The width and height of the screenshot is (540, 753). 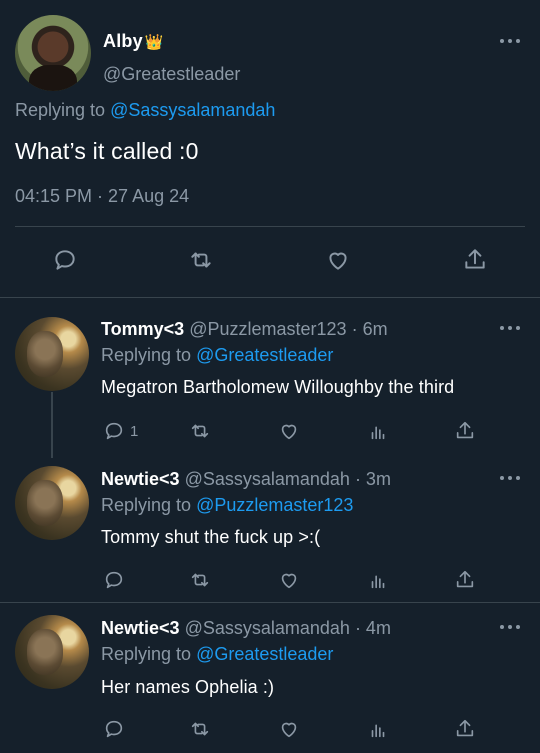 What do you see at coordinates (188, 687) in the screenshot?
I see `tweet-text: Her names Ophelia :)` at bounding box center [188, 687].